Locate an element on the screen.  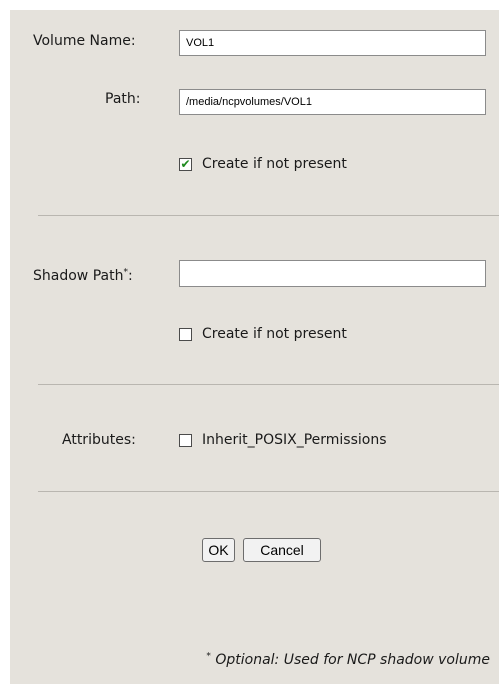
shadow-path-label: Shadow Path*: is located at coordinates (83, 275).